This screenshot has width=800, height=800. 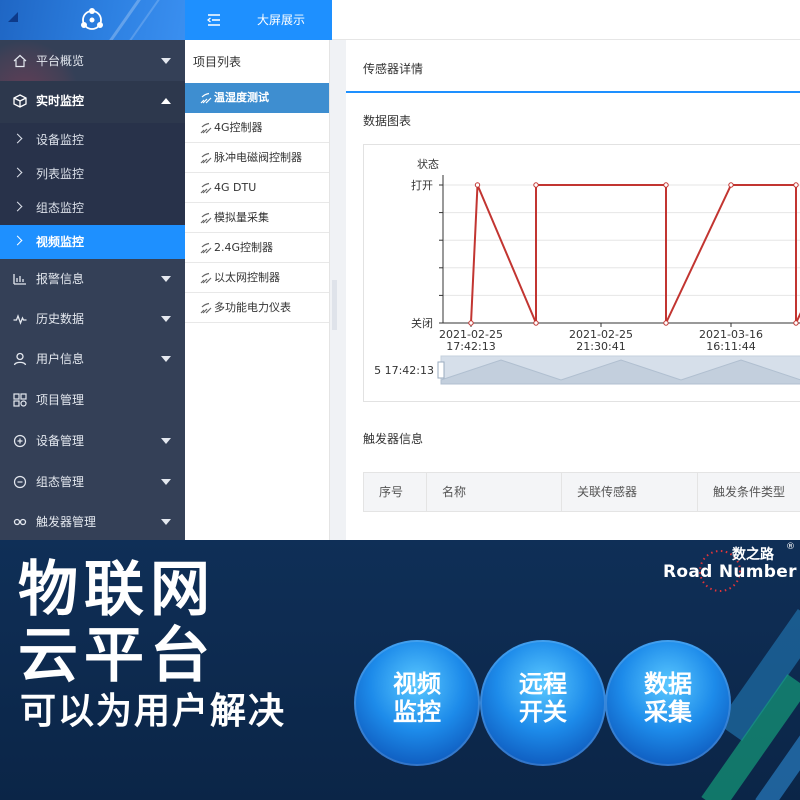 I want to click on project-item: 多功能电力仪表, so click(x=257, y=308).